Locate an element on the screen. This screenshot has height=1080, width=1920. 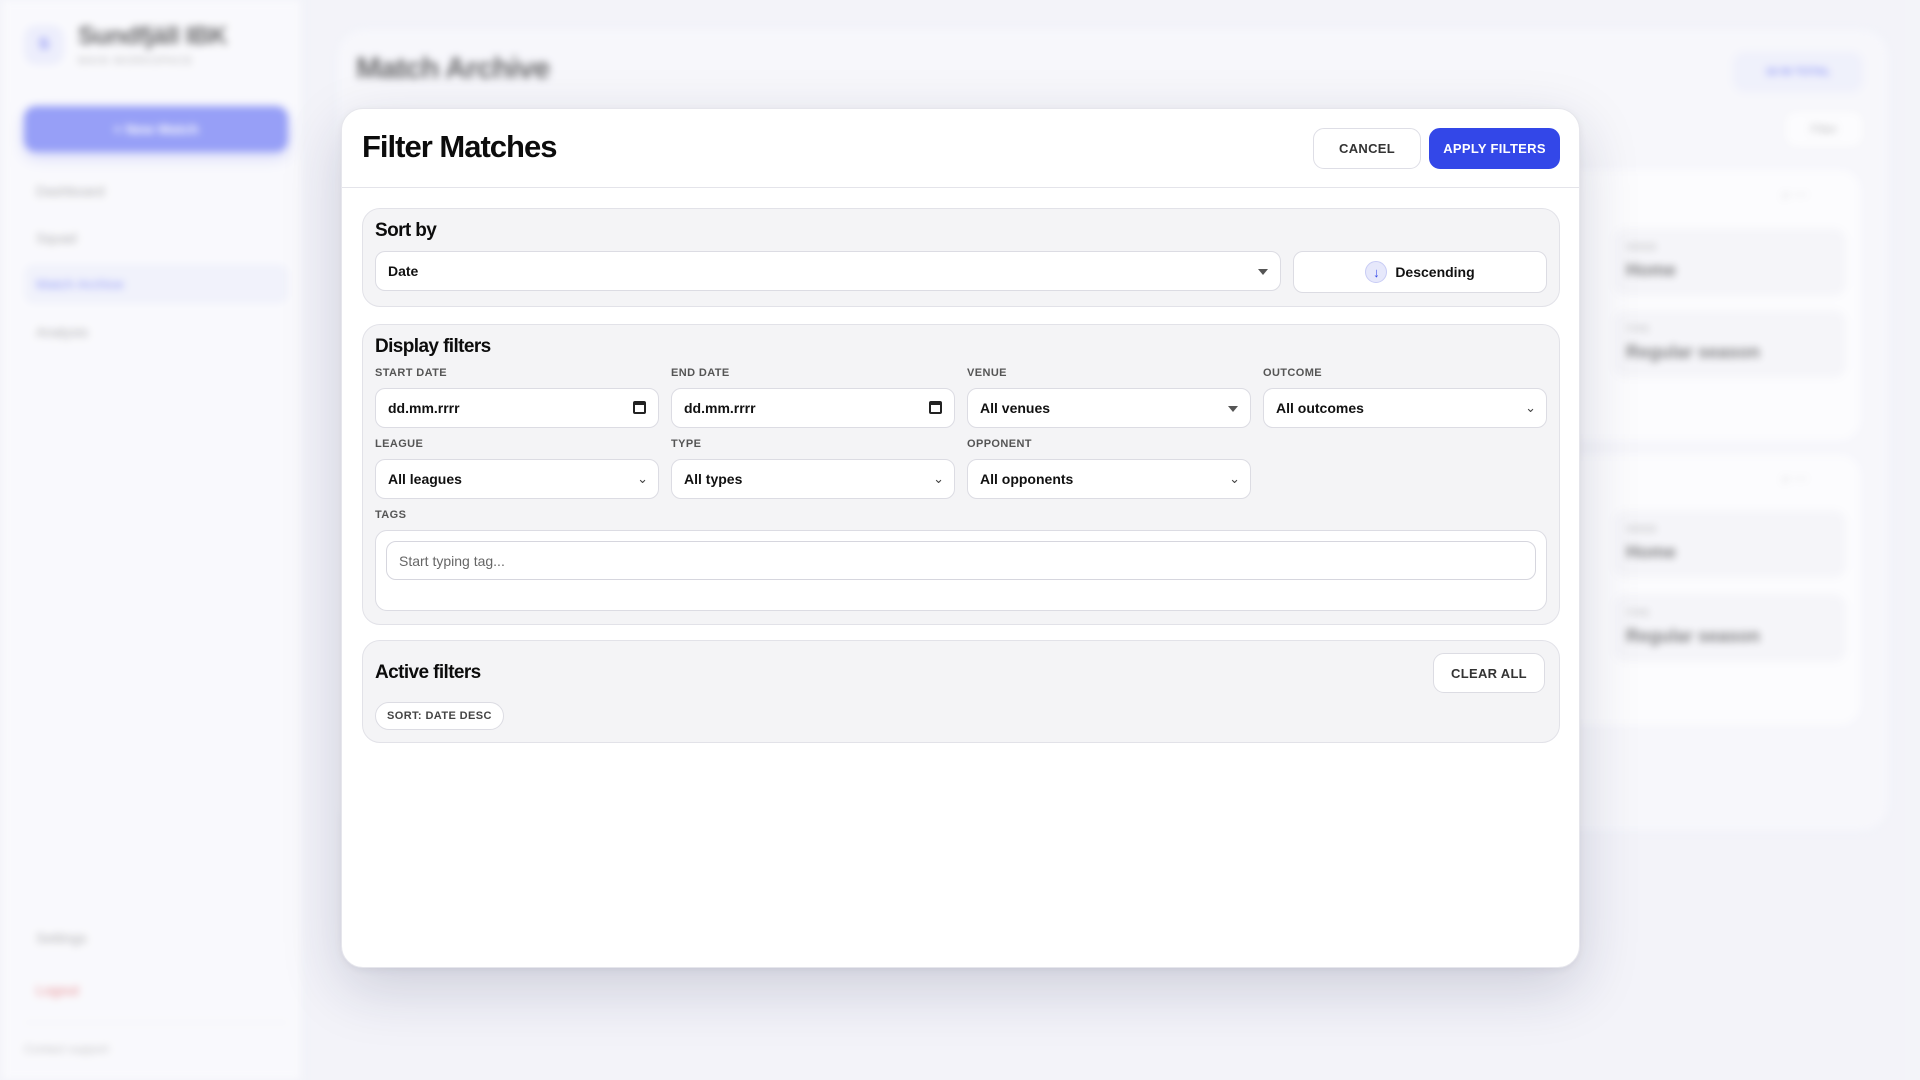
outcome-label: OUTCOME is located at coordinates (1293, 373).